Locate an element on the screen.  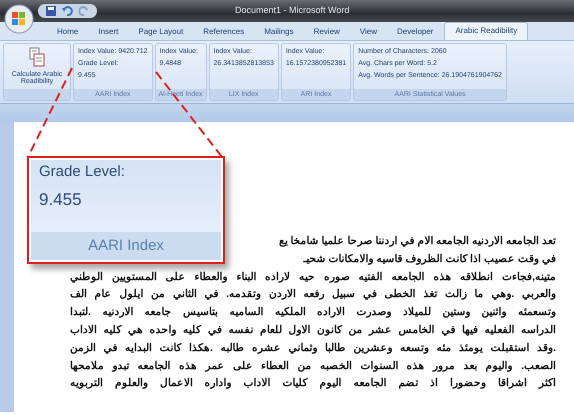
text-line: تعد الجامعه الاردنيه الجامعه الام في اردننا صرحا علميا شامخا يع is located at coordinates (417, 241).